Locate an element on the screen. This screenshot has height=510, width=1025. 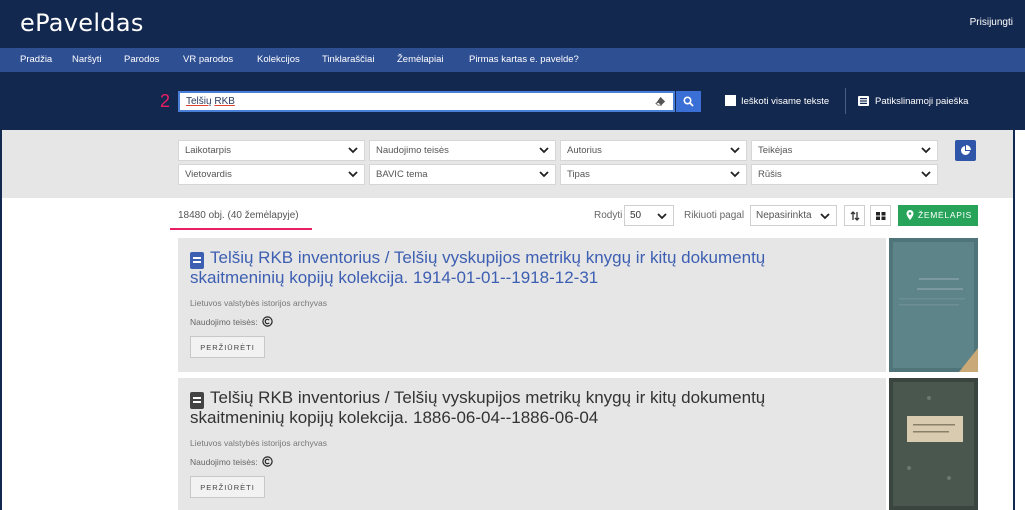
frame-left is located at coordinates (1, 320).